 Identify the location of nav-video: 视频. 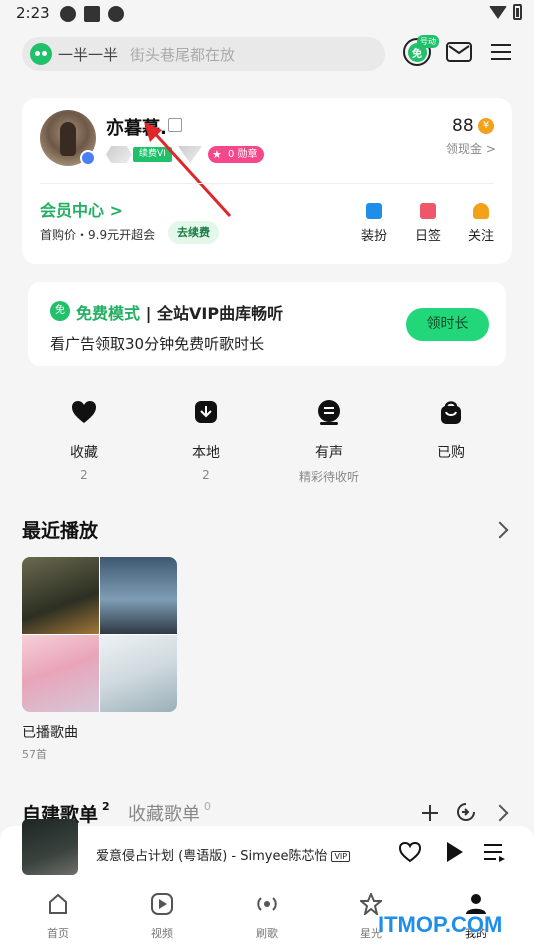
(162, 917).